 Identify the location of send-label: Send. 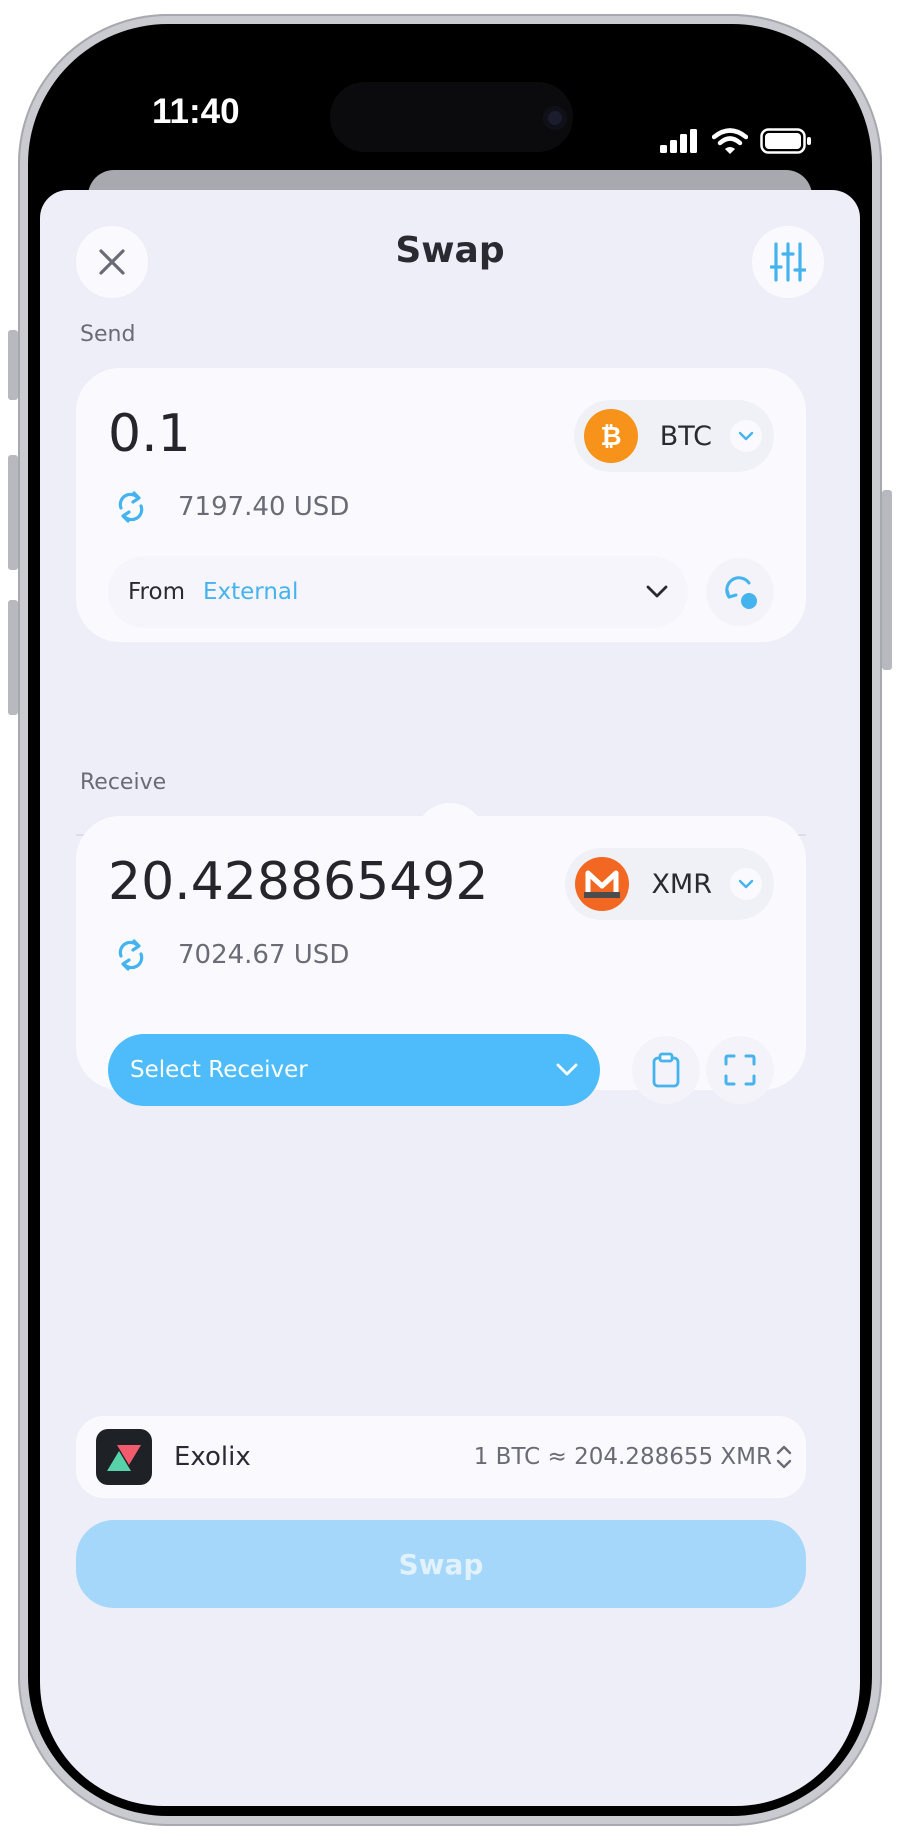
(108, 334).